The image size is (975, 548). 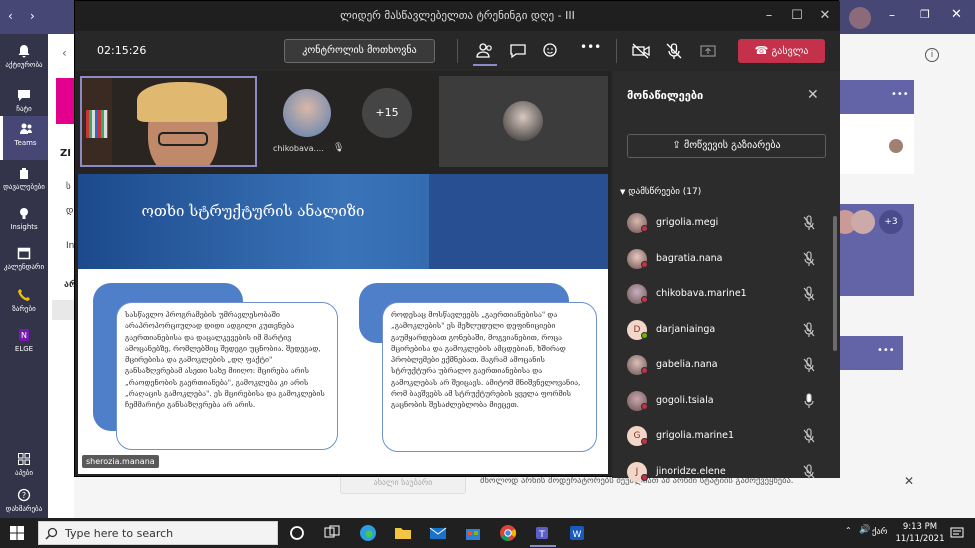 I want to click on calendar-icon, so click(x=24, y=253).